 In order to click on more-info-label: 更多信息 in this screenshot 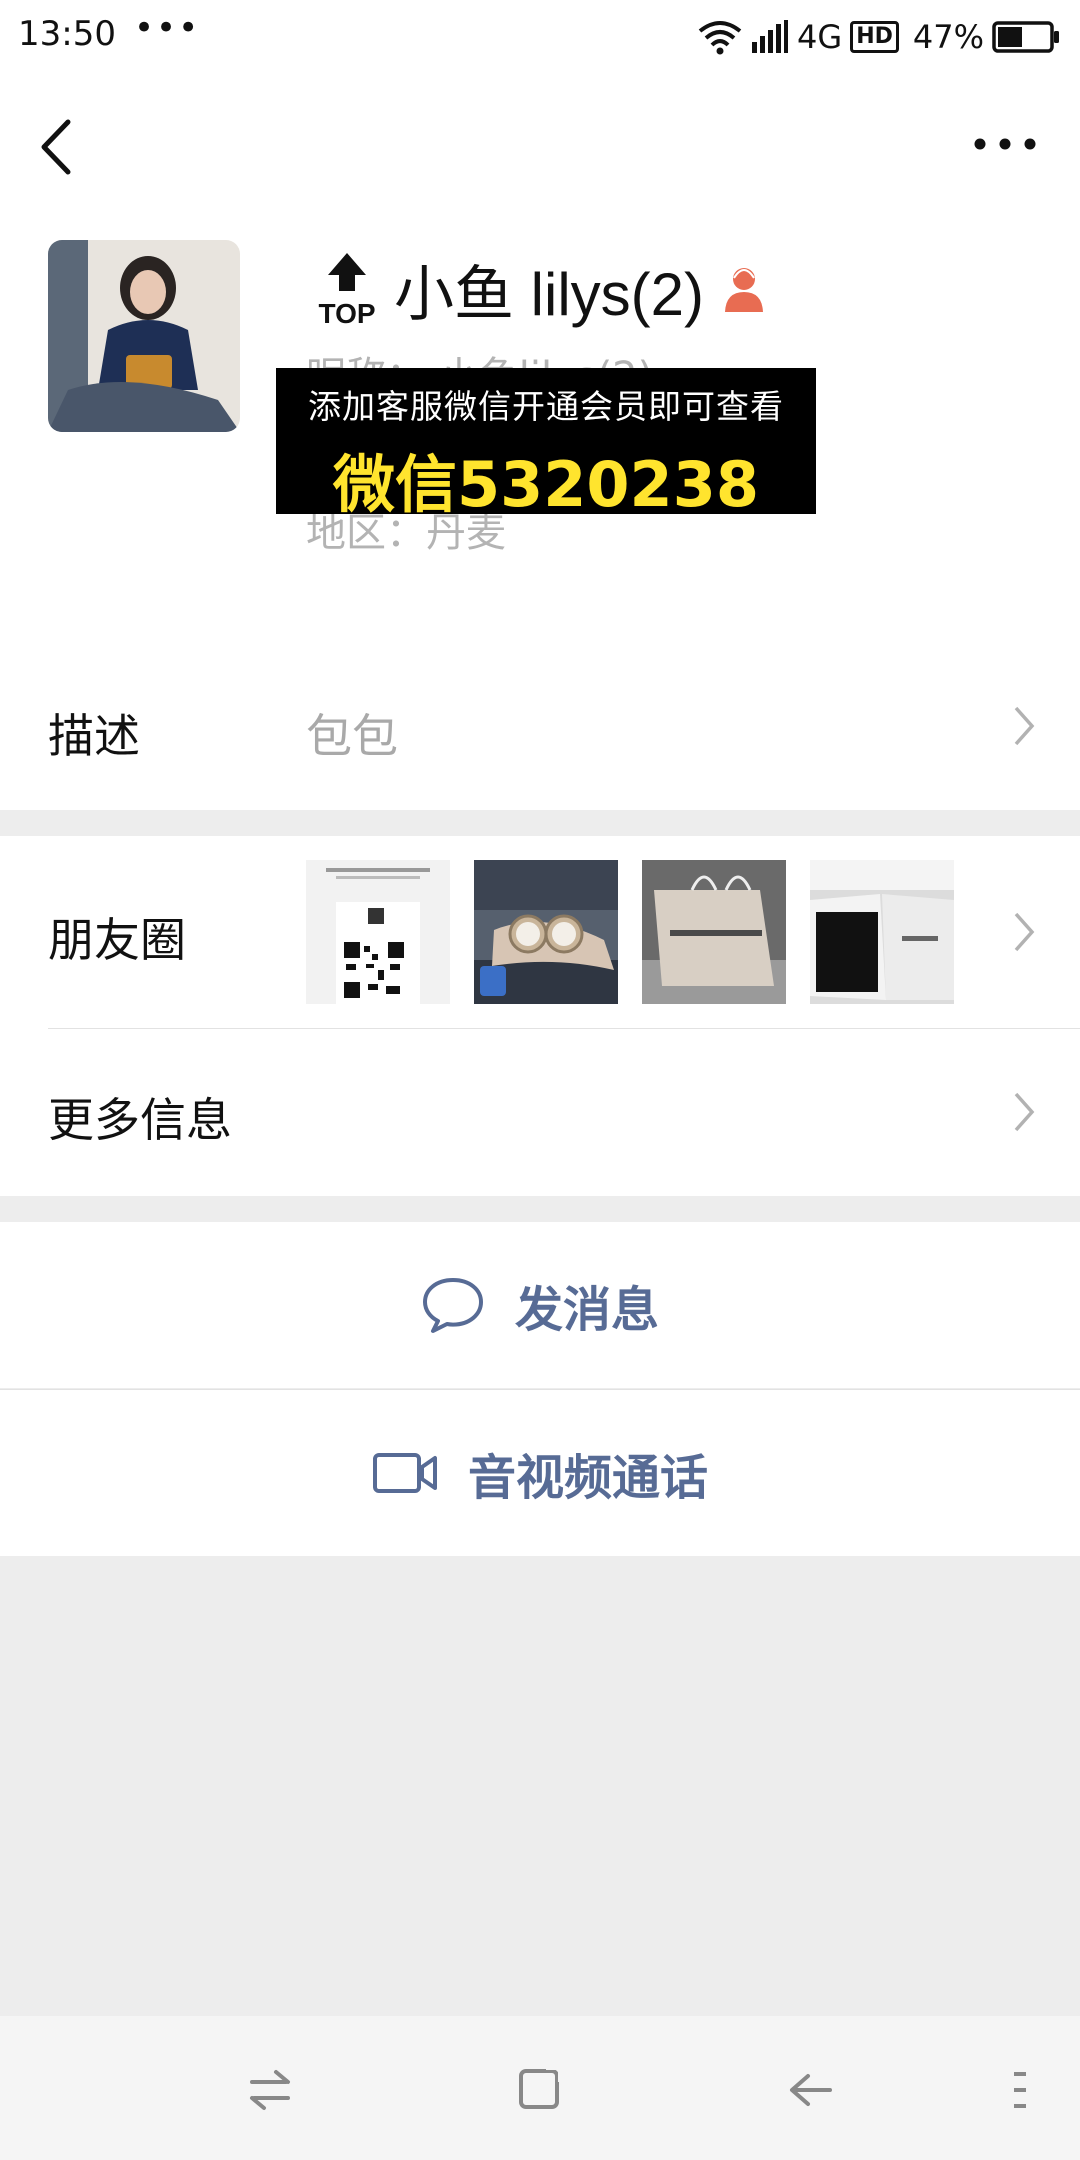, I will do `click(140, 1120)`.